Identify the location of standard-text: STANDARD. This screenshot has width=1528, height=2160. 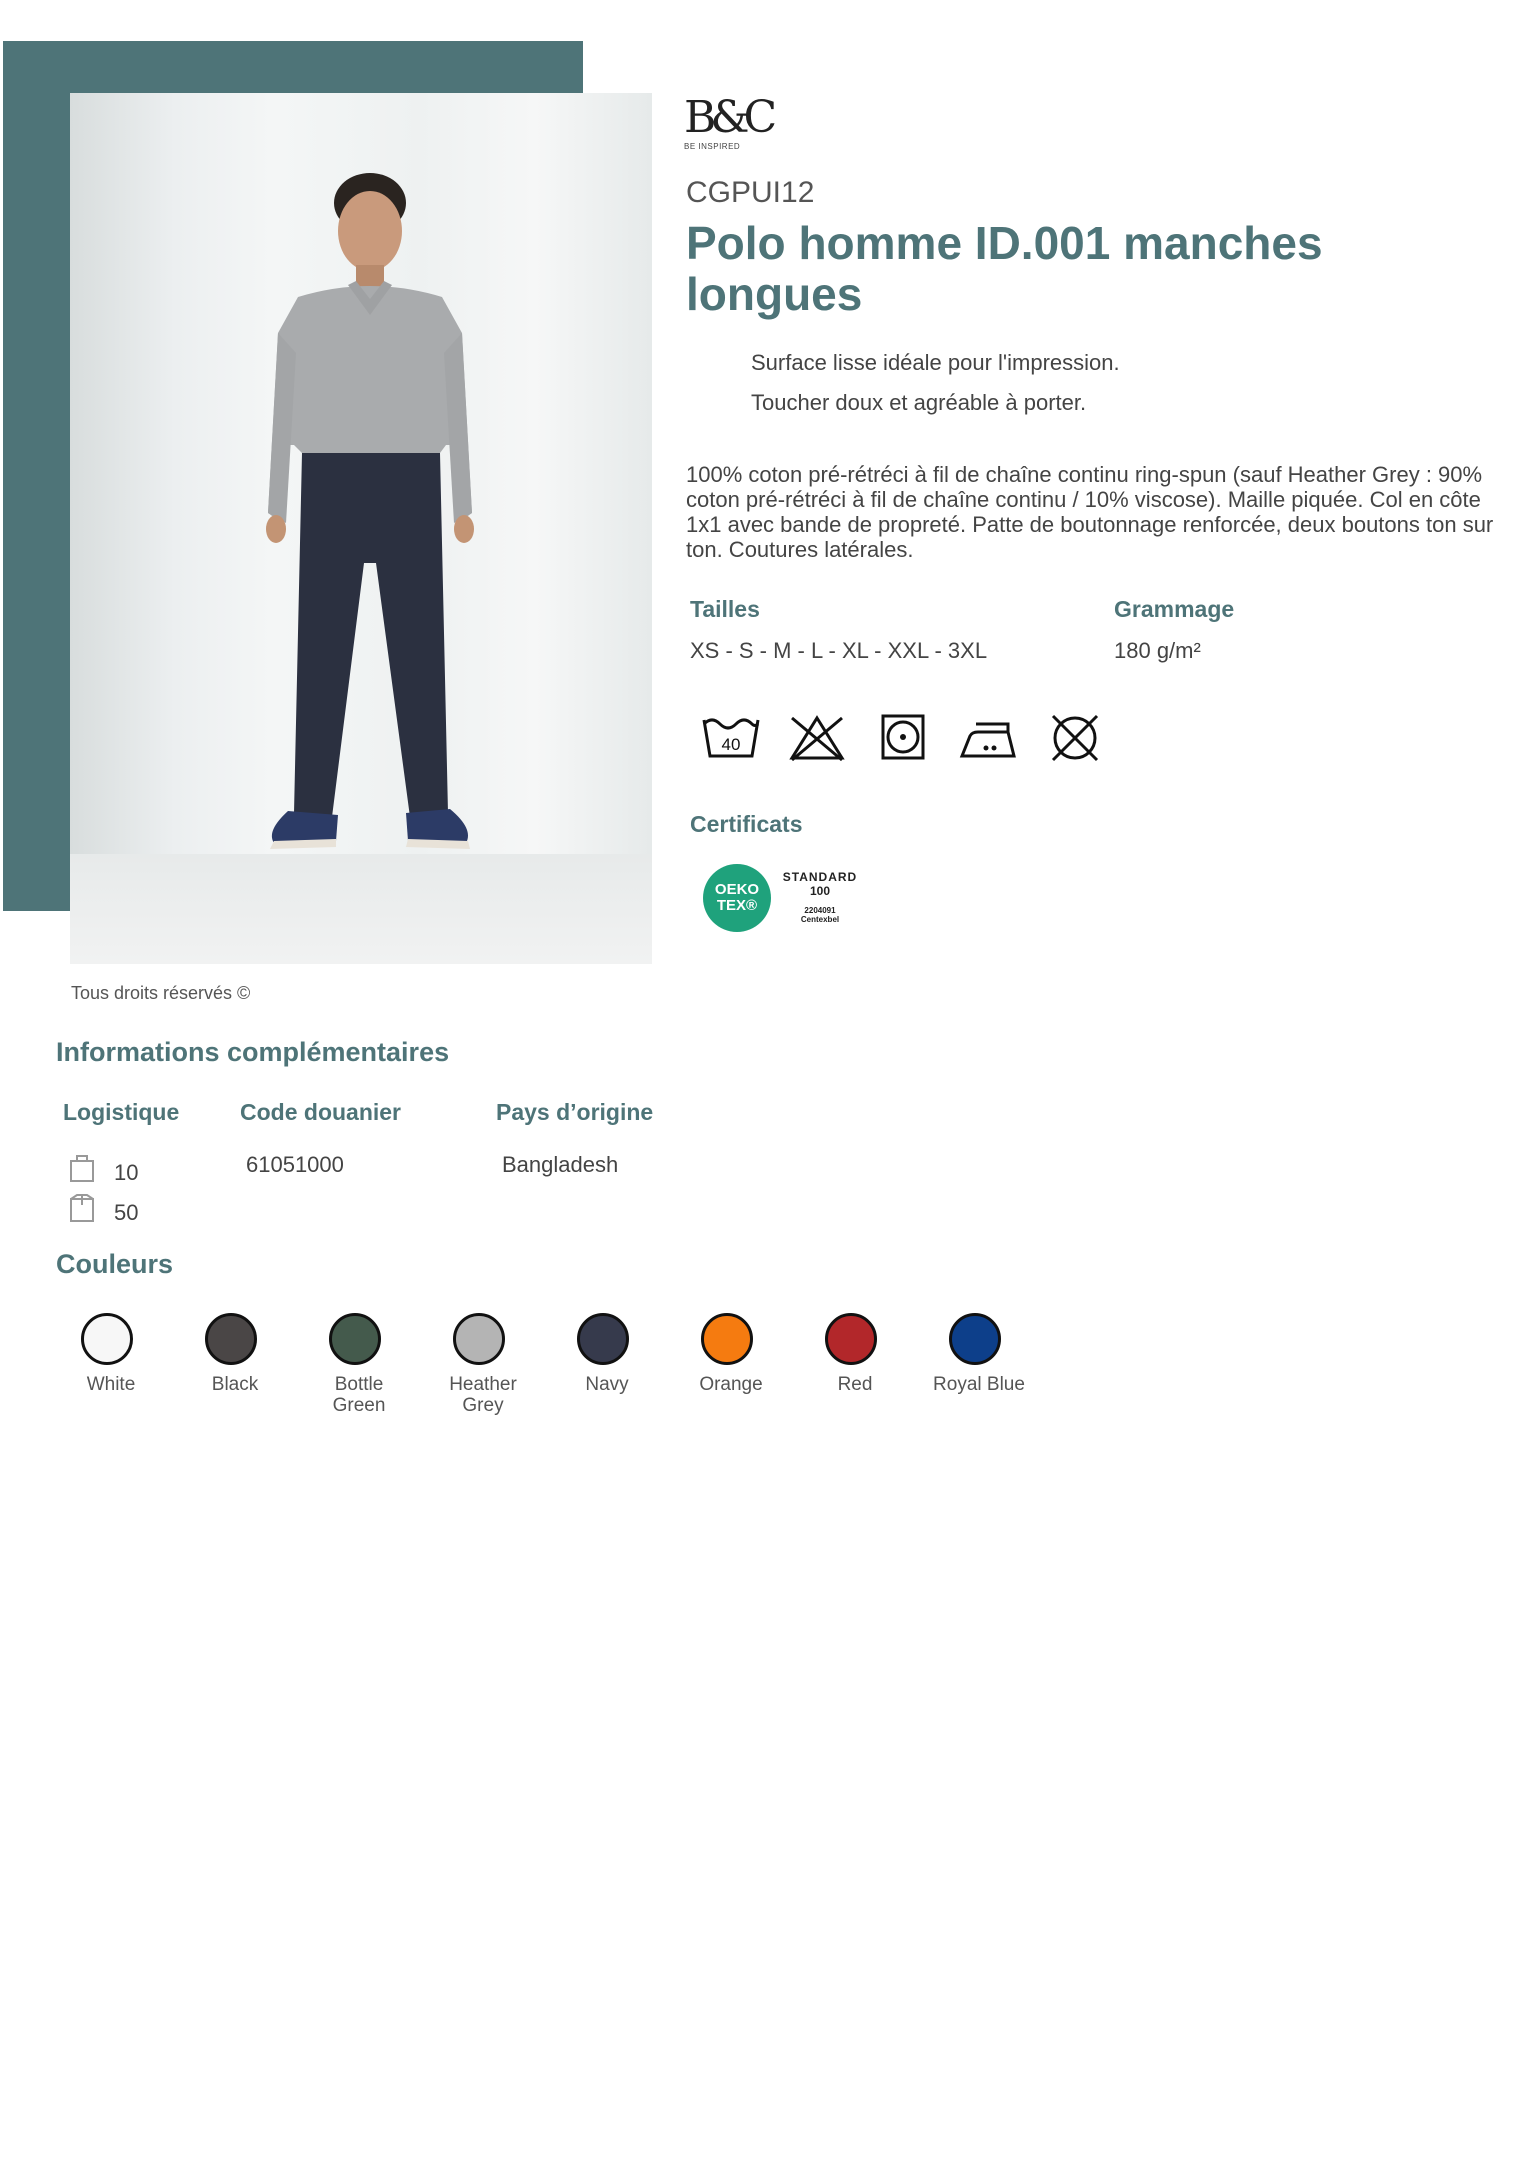
(820, 877).